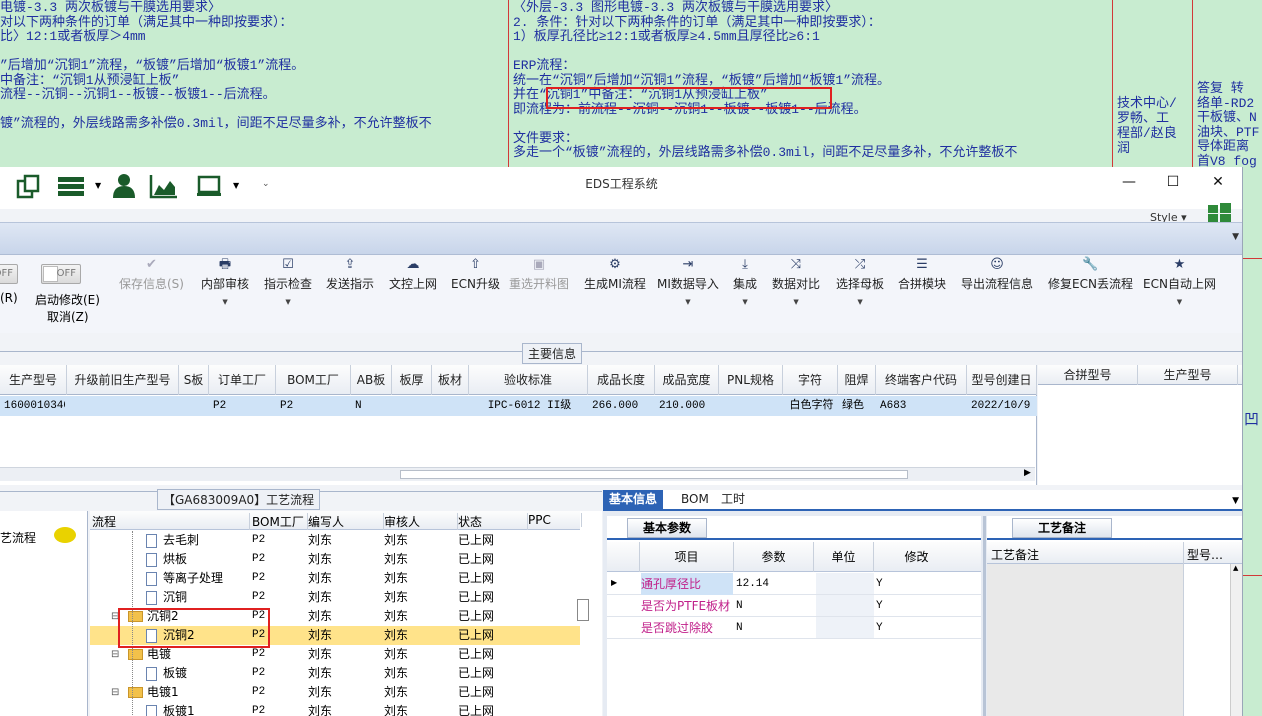 The width and height of the screenshot is (1262, 716). Describe the element at coordinates (583, 610) in the screenshot. I see `vertical-scrollbar-thumb` at that location.